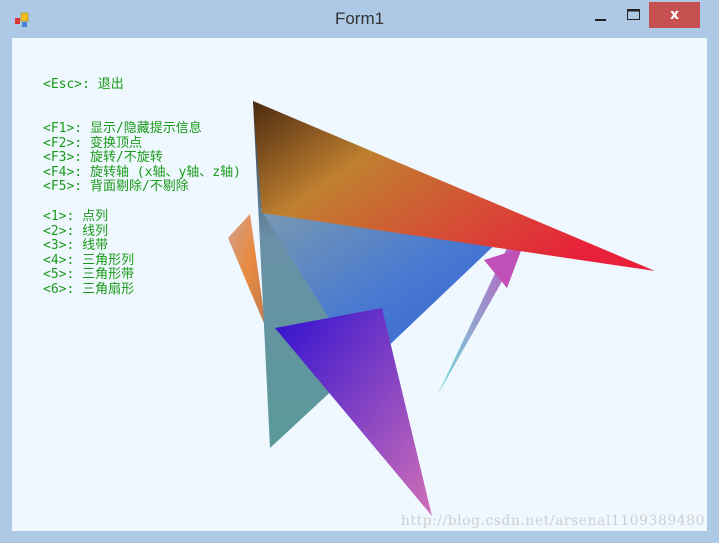 Image resolution: width=719 pixels, height=543 pixels. What do you see at coordinates (89, 260) in the screenshot?
I see `help-line: <4>: 三角形列` at bounding box center [89, 260].